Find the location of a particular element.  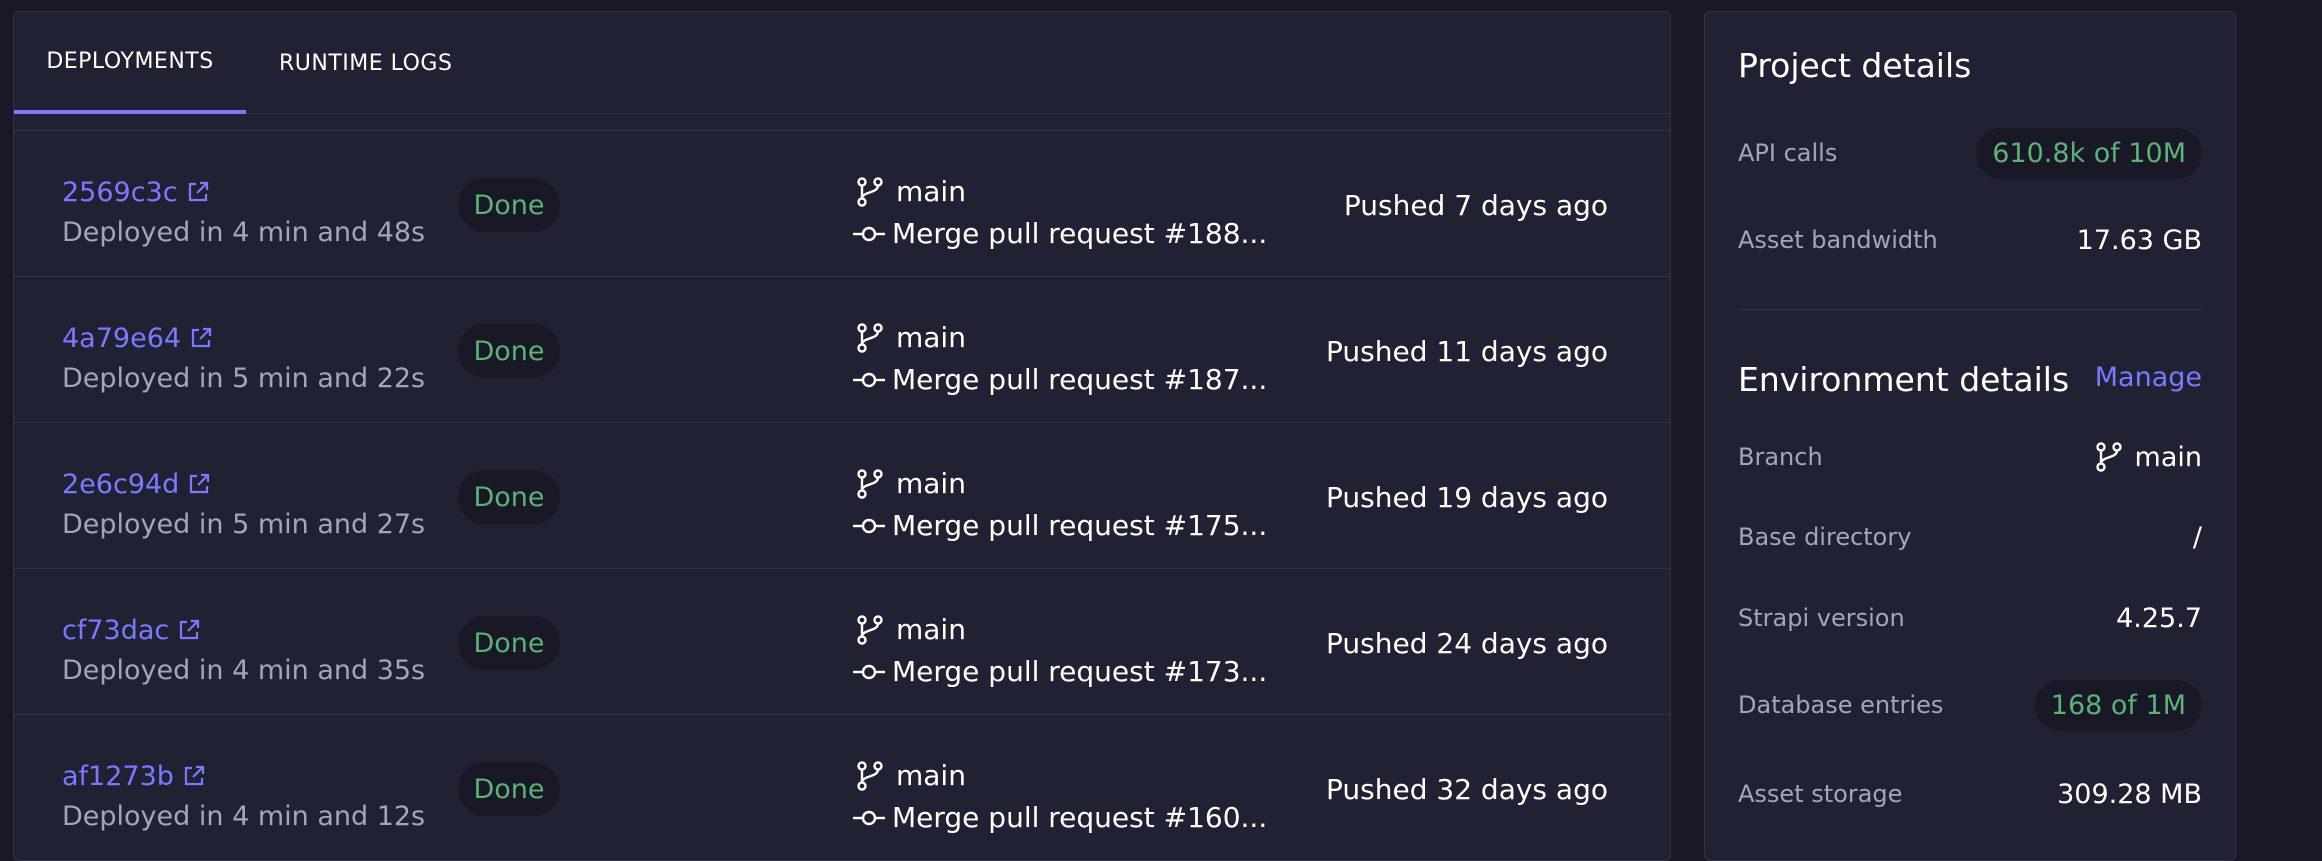

pushed-time: Pushed 7 days ago is located at coordinates (1475, 205).